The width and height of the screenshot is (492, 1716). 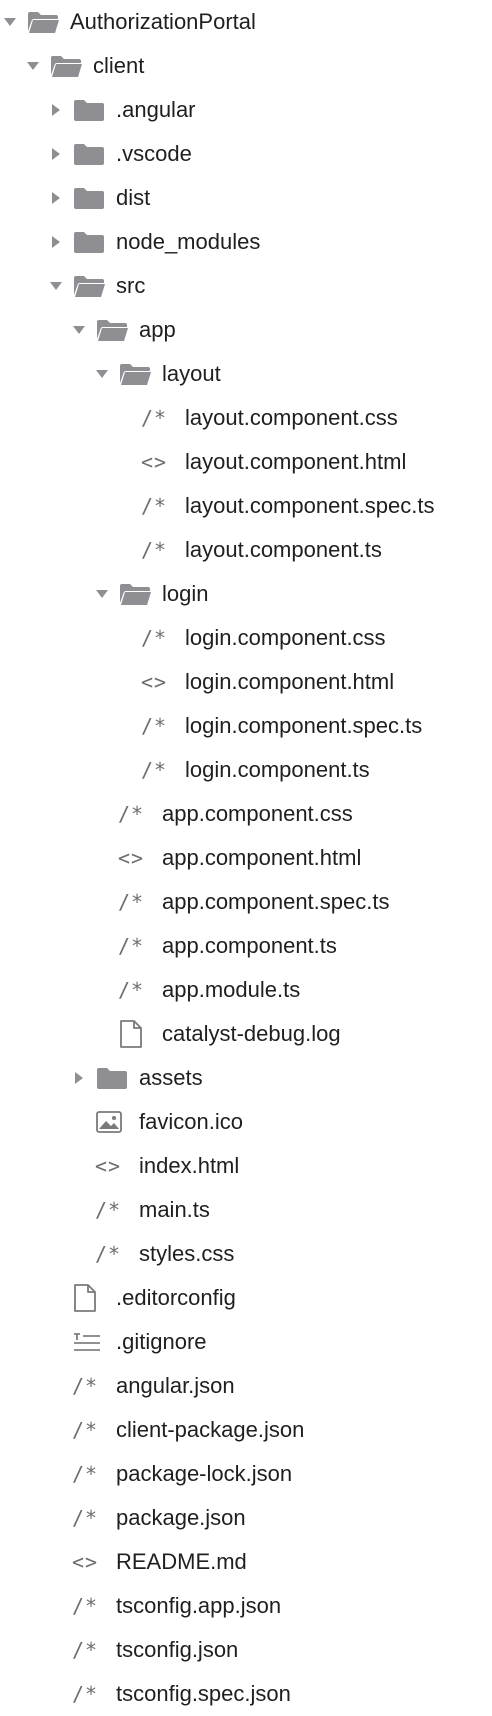 What do you see at coordinates (246, 154) in the screenshot?
I see `folder-row: .vscode` at bounding box center [246, 154].